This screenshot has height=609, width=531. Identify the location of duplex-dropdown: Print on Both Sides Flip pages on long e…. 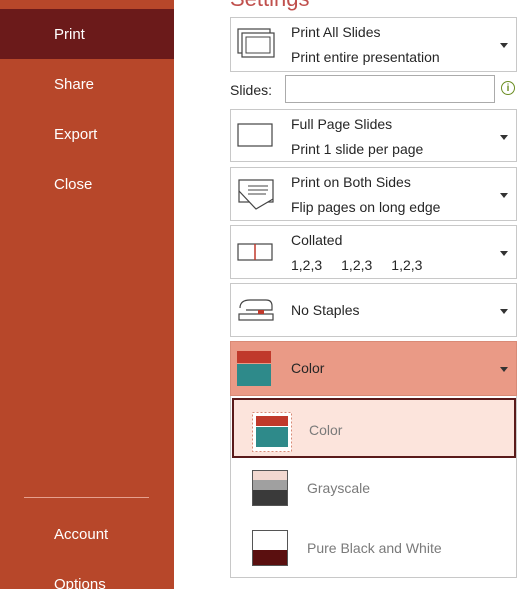
(373, 194).